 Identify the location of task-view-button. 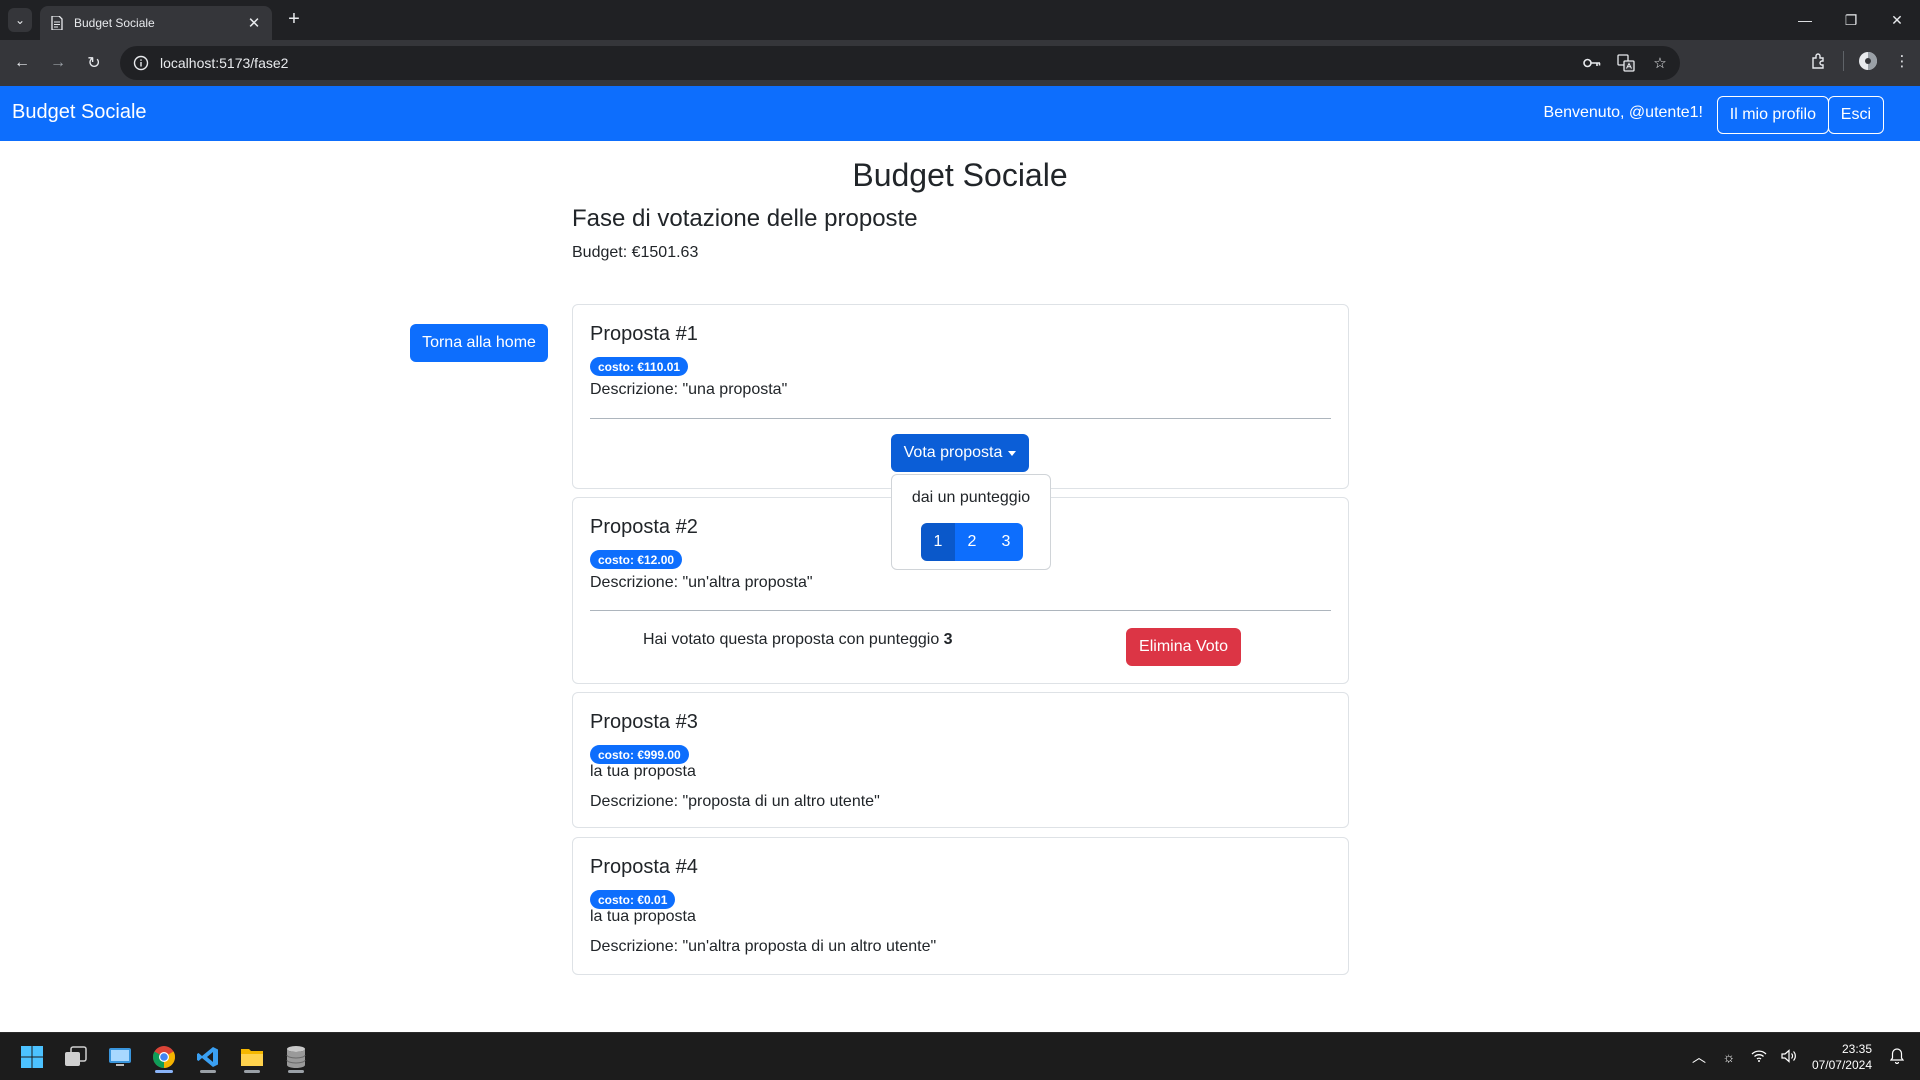
(76, 1057).